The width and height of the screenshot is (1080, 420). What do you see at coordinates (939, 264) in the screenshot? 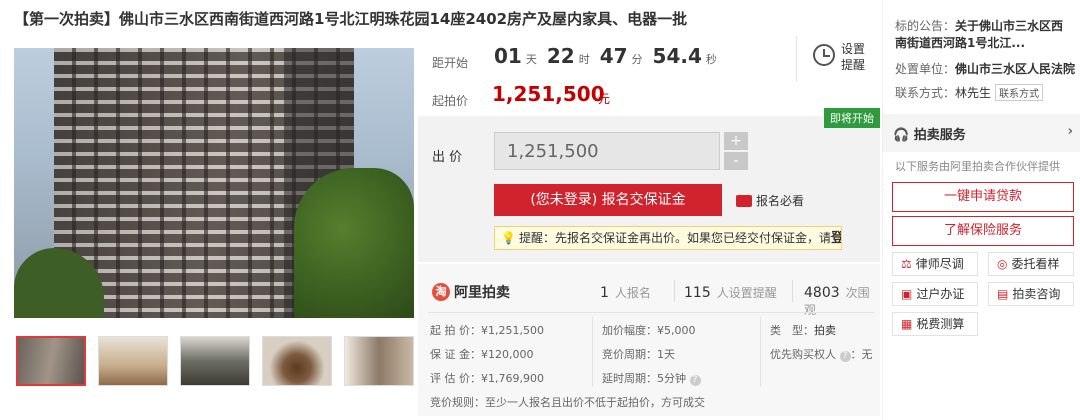
I see `lawyer-label: 律师尽调` at bounding box center [939, 264].